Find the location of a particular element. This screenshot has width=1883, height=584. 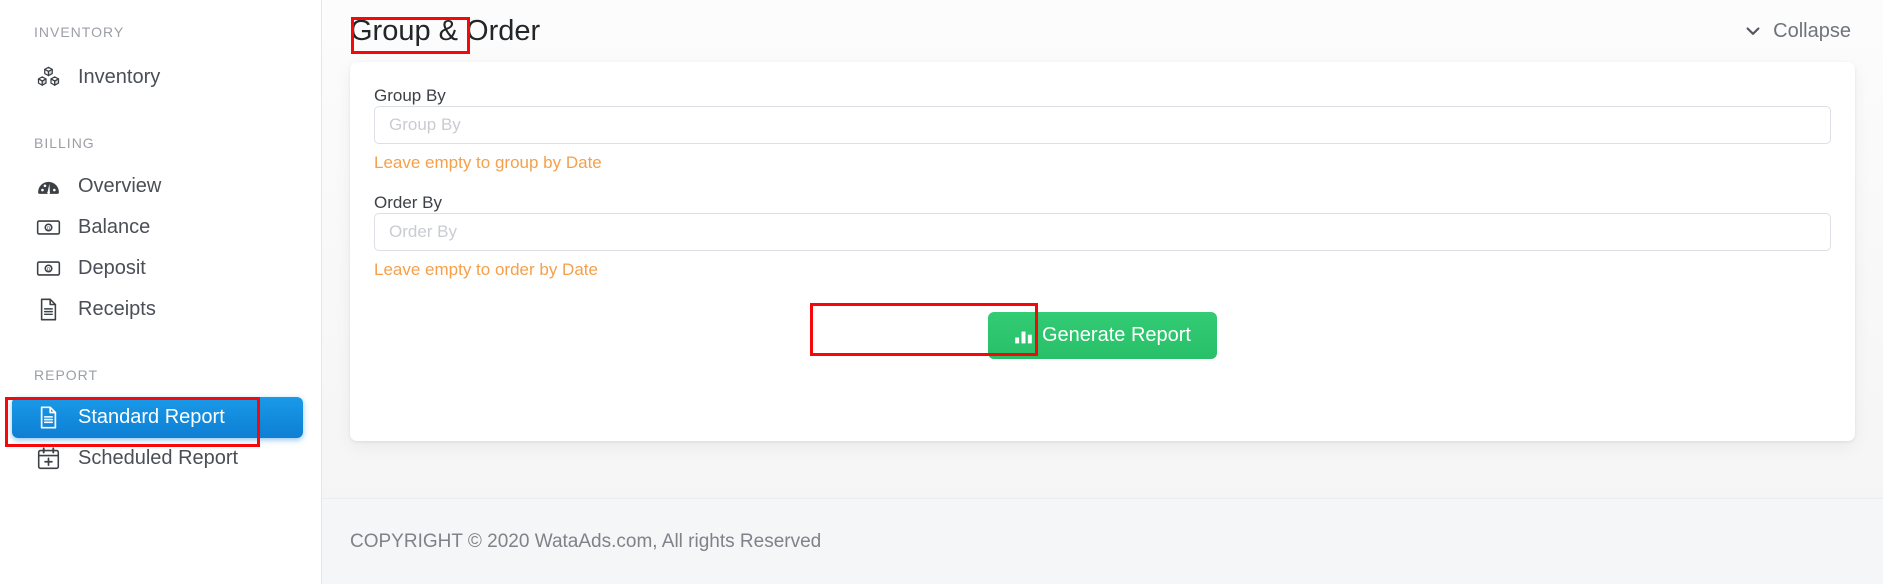

generate-report-button: Generate Report is located at coordinates (1102, 335).